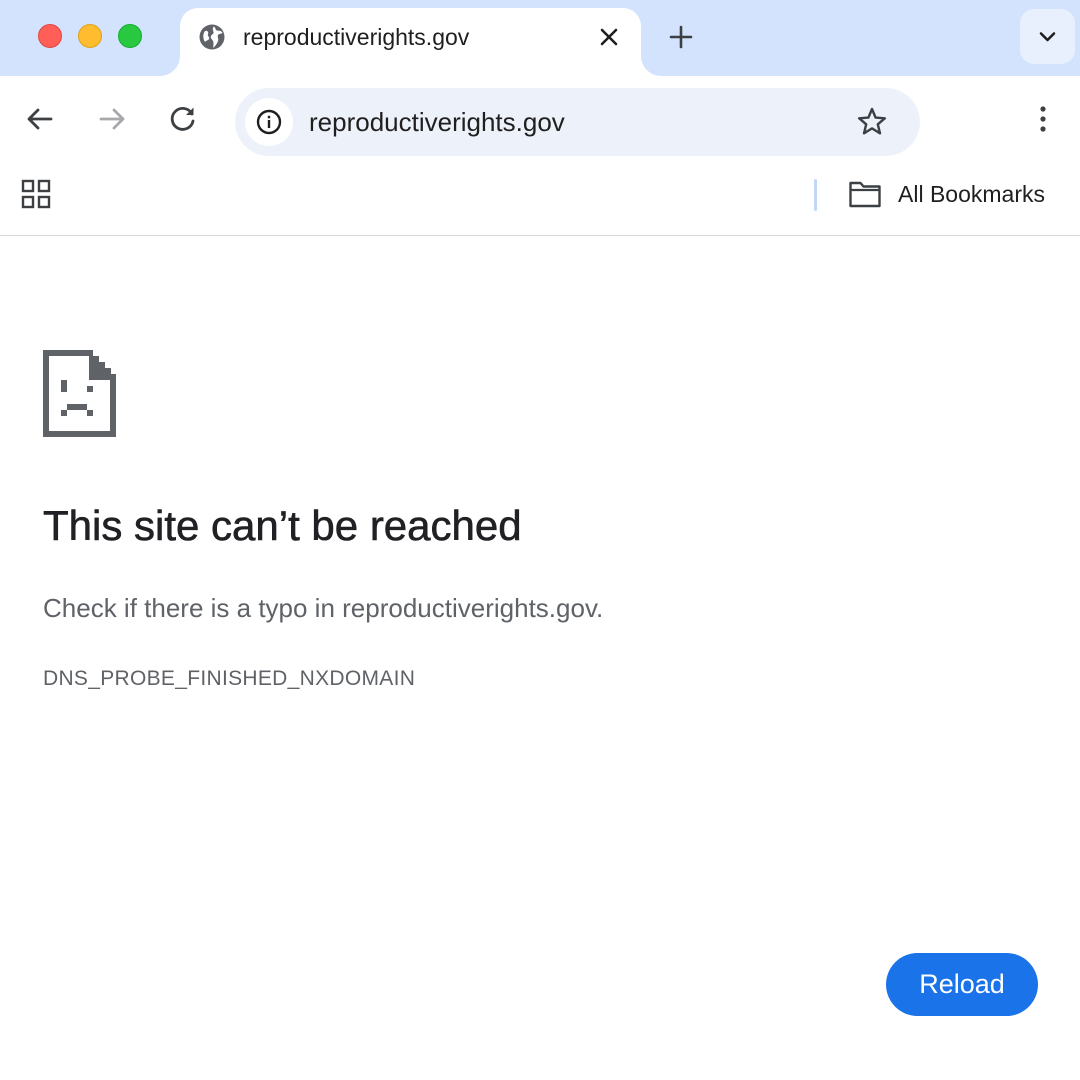  Describe the element at coordinates (40, 119) in the screenshot. I see `arrow-left-icon` at that location.